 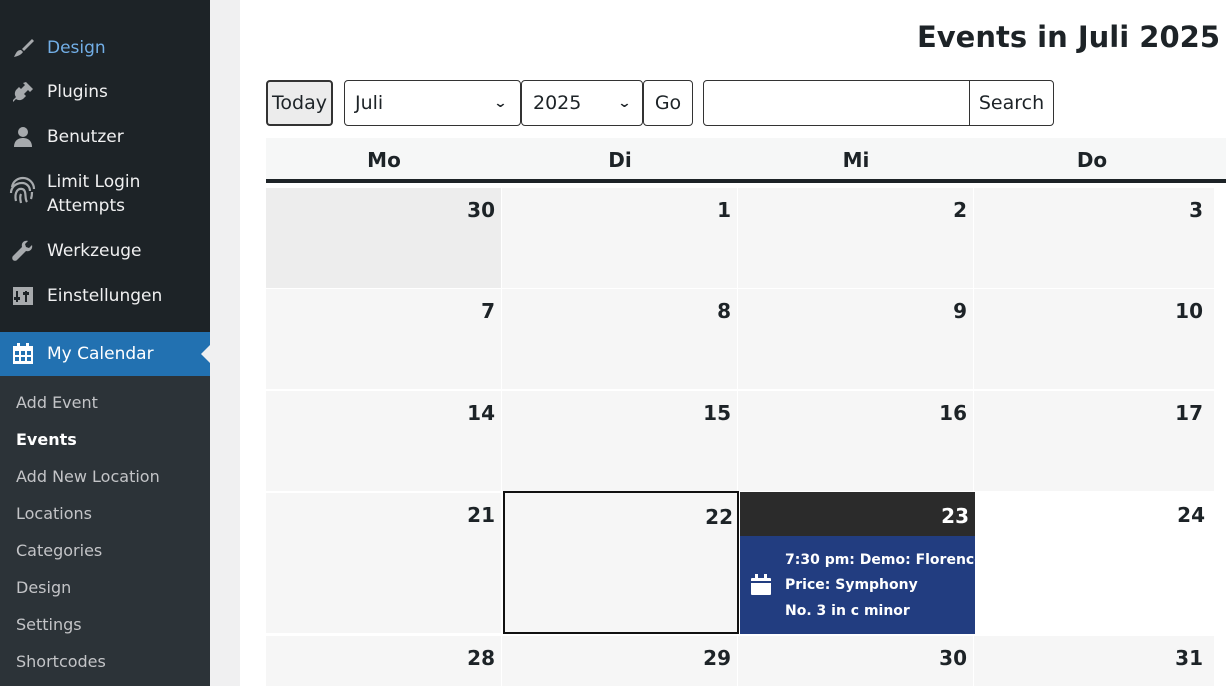 What do you see at coordinates (77, 92) in the screenshot?
I see `menu-label: Plugins` at bounding box center [77, 92].